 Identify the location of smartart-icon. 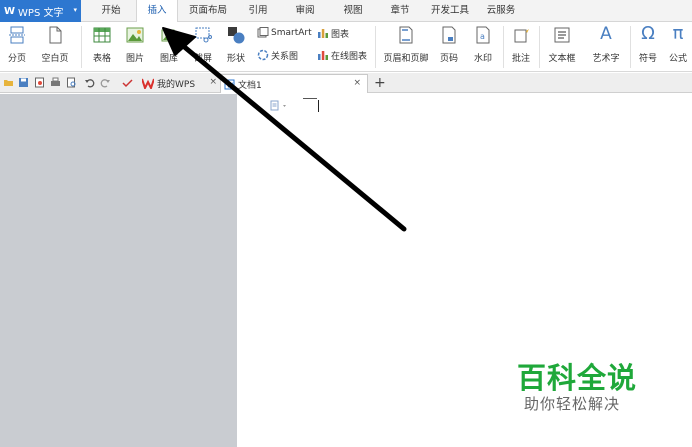
(263, 32).